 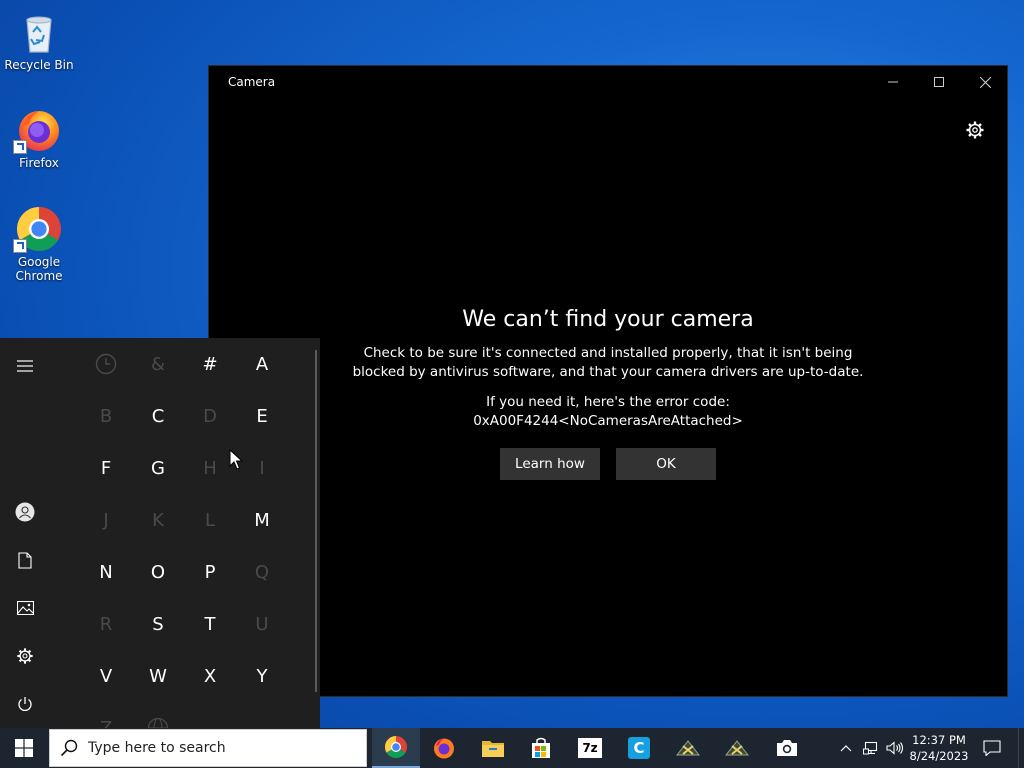 What do you see at coordinates (608, 82) in the screenshot?
I see `title-bar: Camera` at bounding box center [608, 82].